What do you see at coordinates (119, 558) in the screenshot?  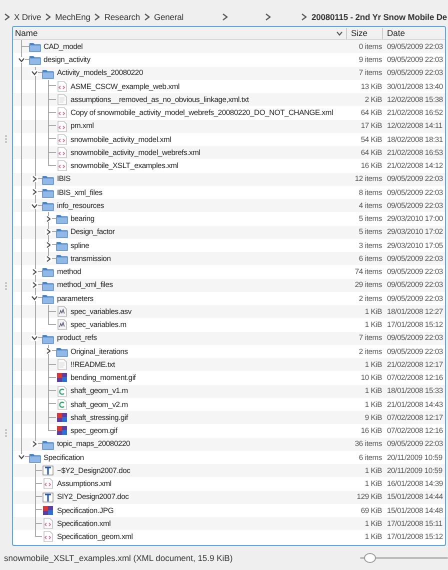 I see `status-text: snowmobile_XSLT_examples.xml (XML document, 15.9 KiB)` at bounding box center [119, 558].